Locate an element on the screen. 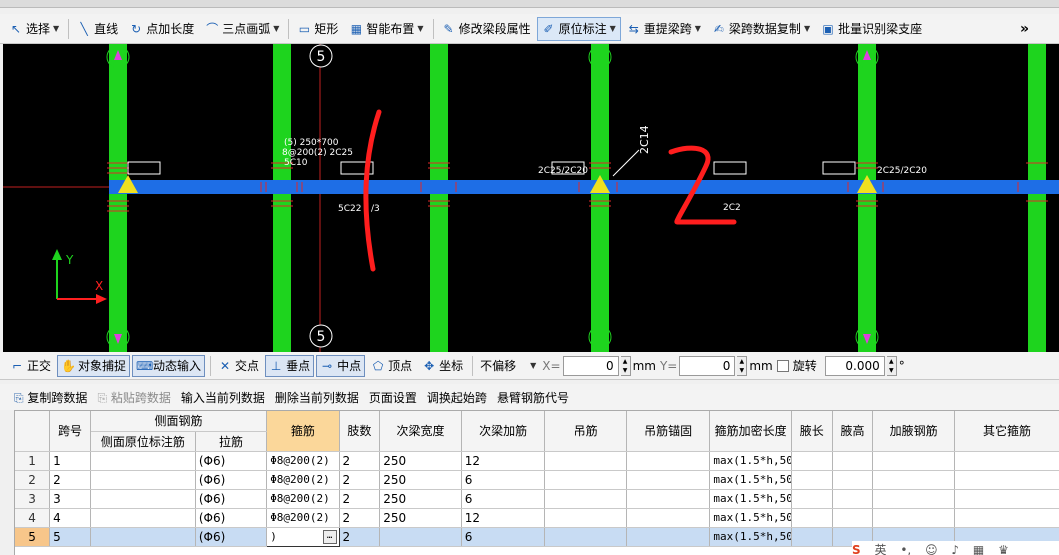 Image resolution: width=1059 pixels, height=555 pixels. column-header: 吊筋 is located at coordinates (585, 431).